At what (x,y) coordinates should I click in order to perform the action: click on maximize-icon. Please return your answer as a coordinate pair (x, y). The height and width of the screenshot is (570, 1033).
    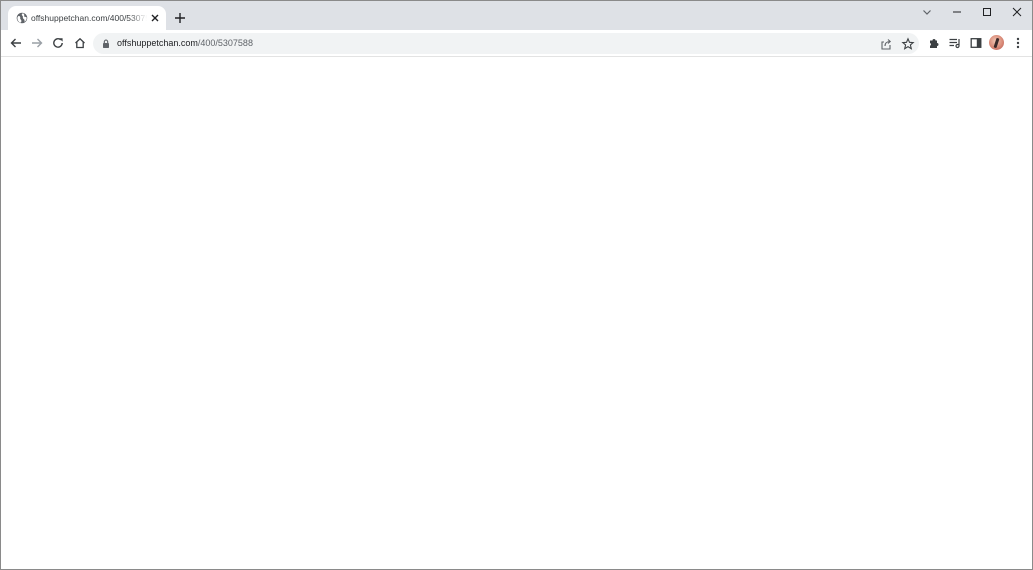
    Looking at the image, I should click on (987, 12).